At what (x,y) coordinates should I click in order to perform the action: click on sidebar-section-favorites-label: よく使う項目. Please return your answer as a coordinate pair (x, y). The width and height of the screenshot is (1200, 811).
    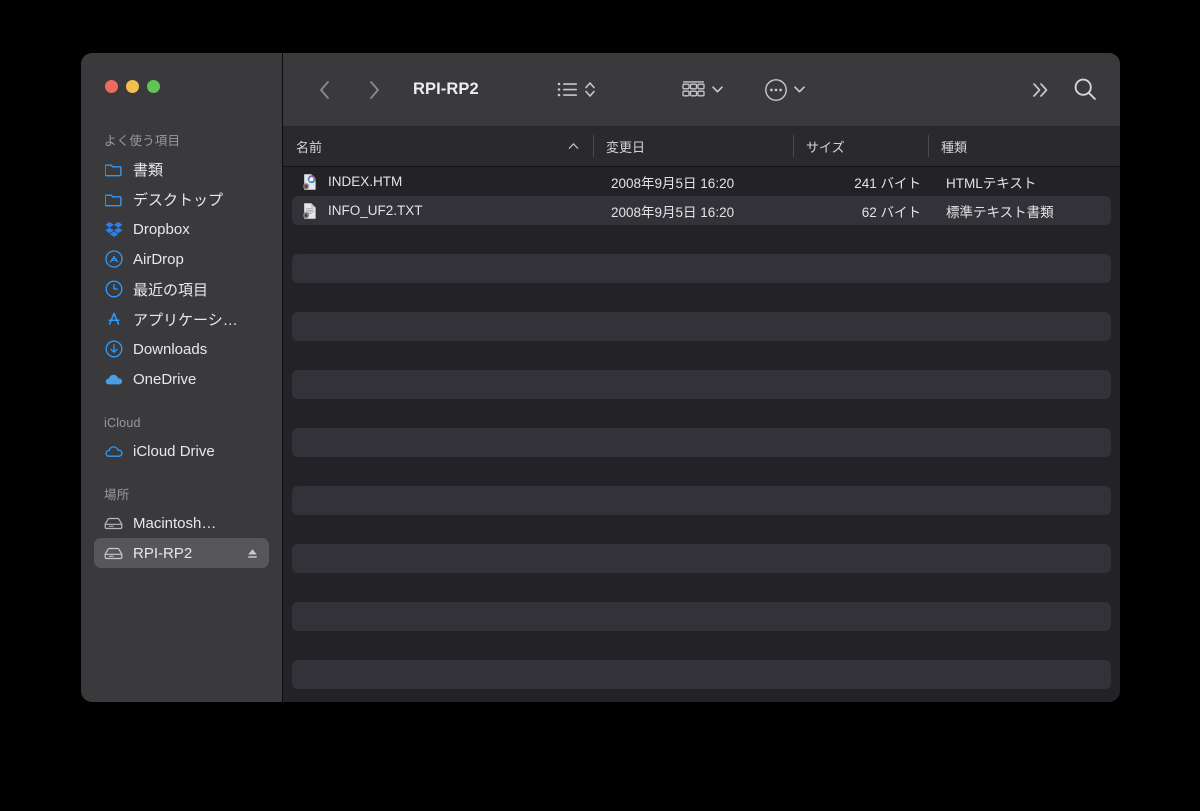
    Looking at the image, I should click on (142, 141).